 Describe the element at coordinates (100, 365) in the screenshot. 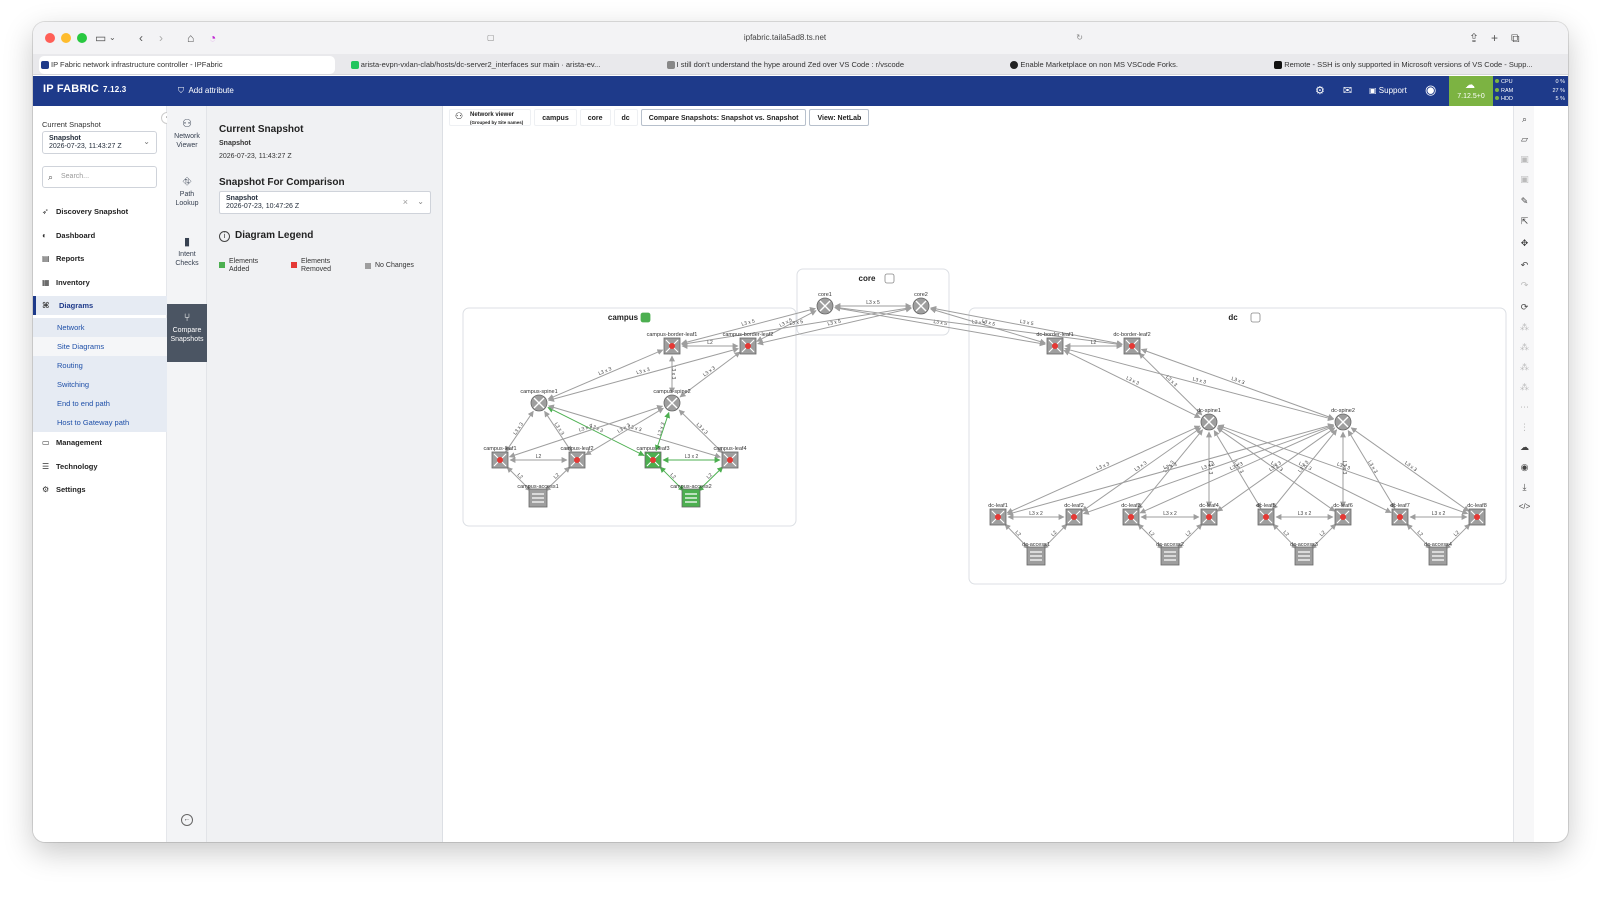

I see `subnav-routing: Routing` at that location.